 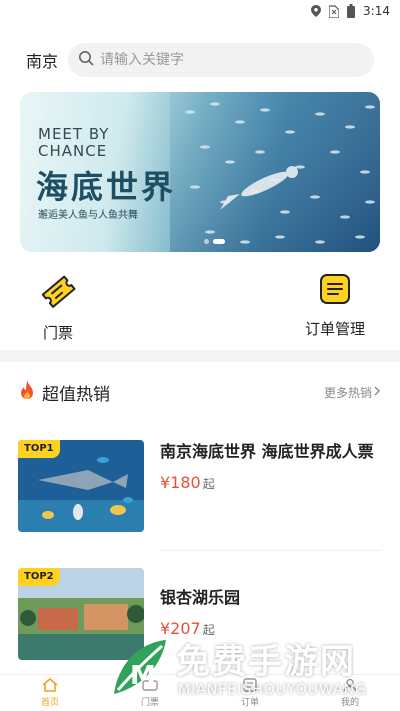 What do you see at coordinates (200, 356) in the screenshot?
I see `section-divider` at bounding box center [200, 356].